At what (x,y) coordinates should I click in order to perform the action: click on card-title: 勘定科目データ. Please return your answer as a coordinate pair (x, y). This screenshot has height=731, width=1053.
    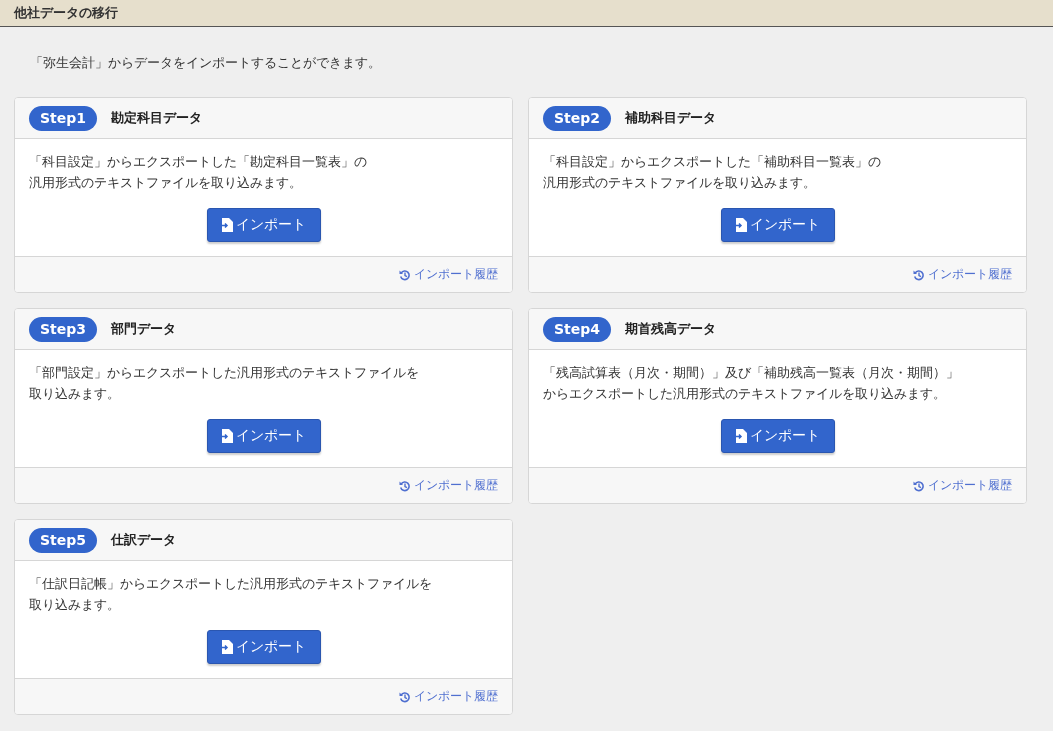
    Looking at the image, I should click on (157, 118).